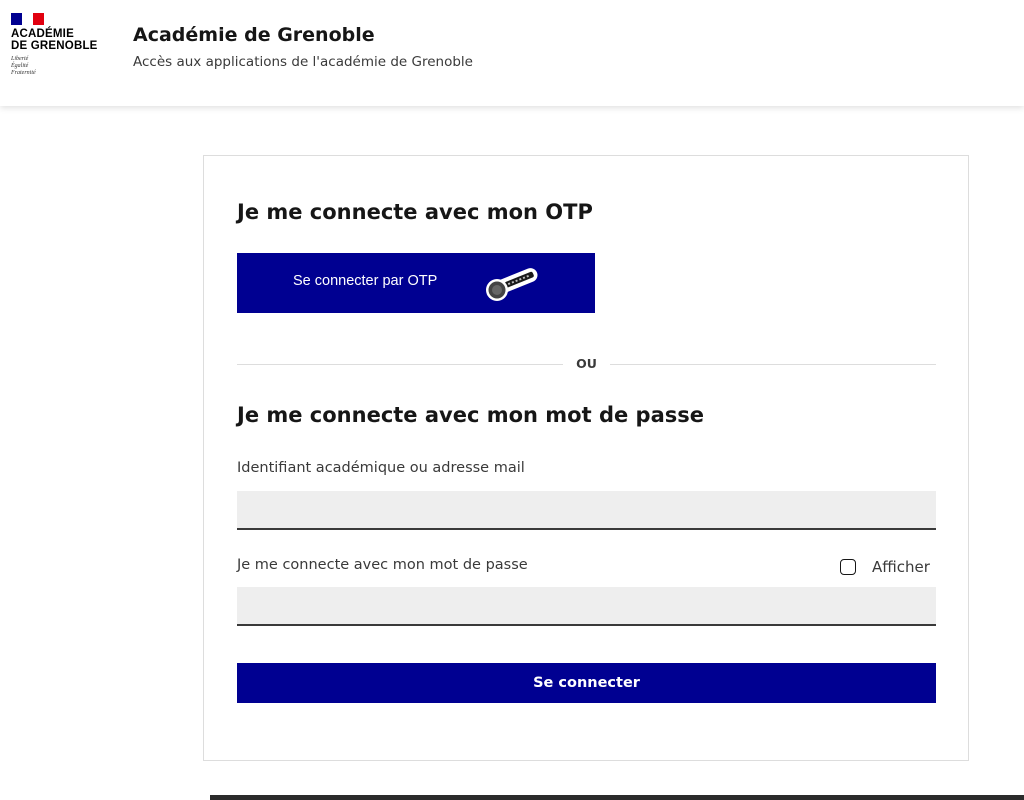  I want to click on motto-liberte: Liberté, so click(20, 59).